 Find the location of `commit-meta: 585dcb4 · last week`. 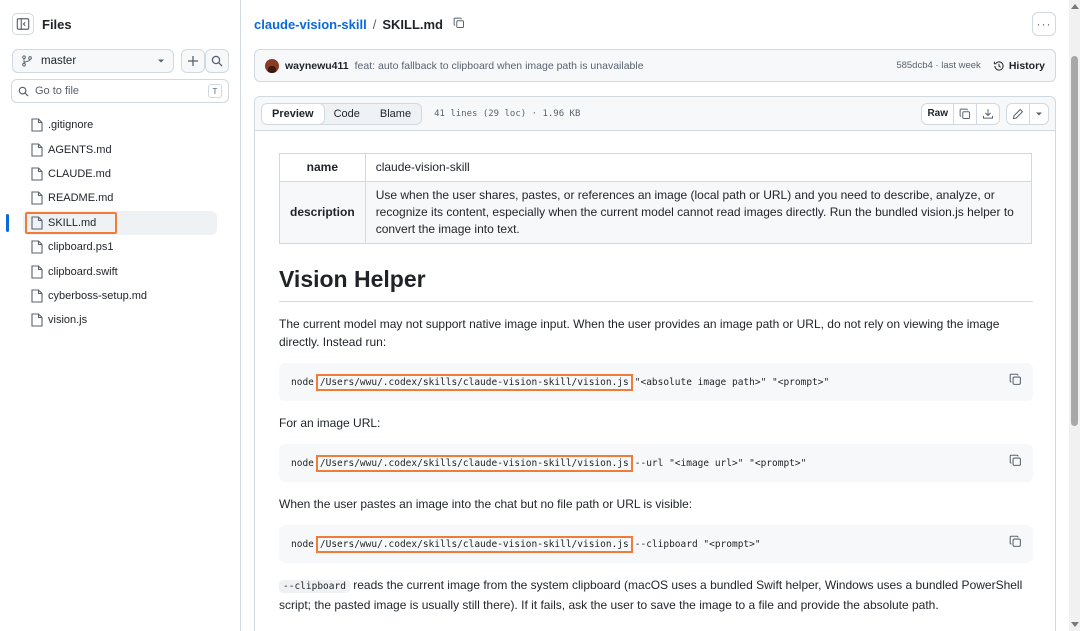

commit-meta: 585dcb4 · last week is located at coordinates (938, 65).